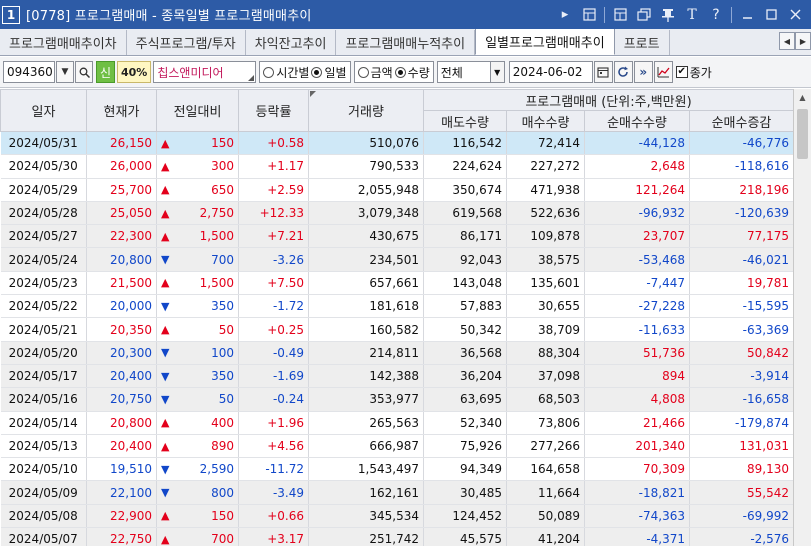 Image resolution: width=811 pixels, height=546 pixels. I want to click on header-net-change: 순매수증감, so click(741, 121).